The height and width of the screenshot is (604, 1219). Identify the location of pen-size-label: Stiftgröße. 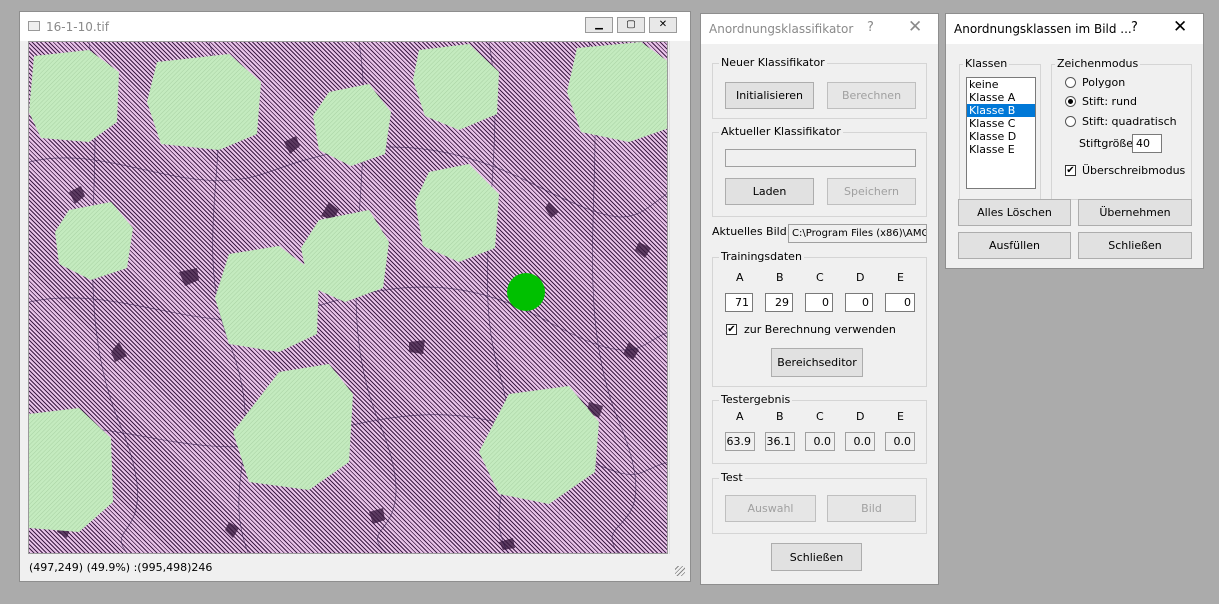
(1106, 143).